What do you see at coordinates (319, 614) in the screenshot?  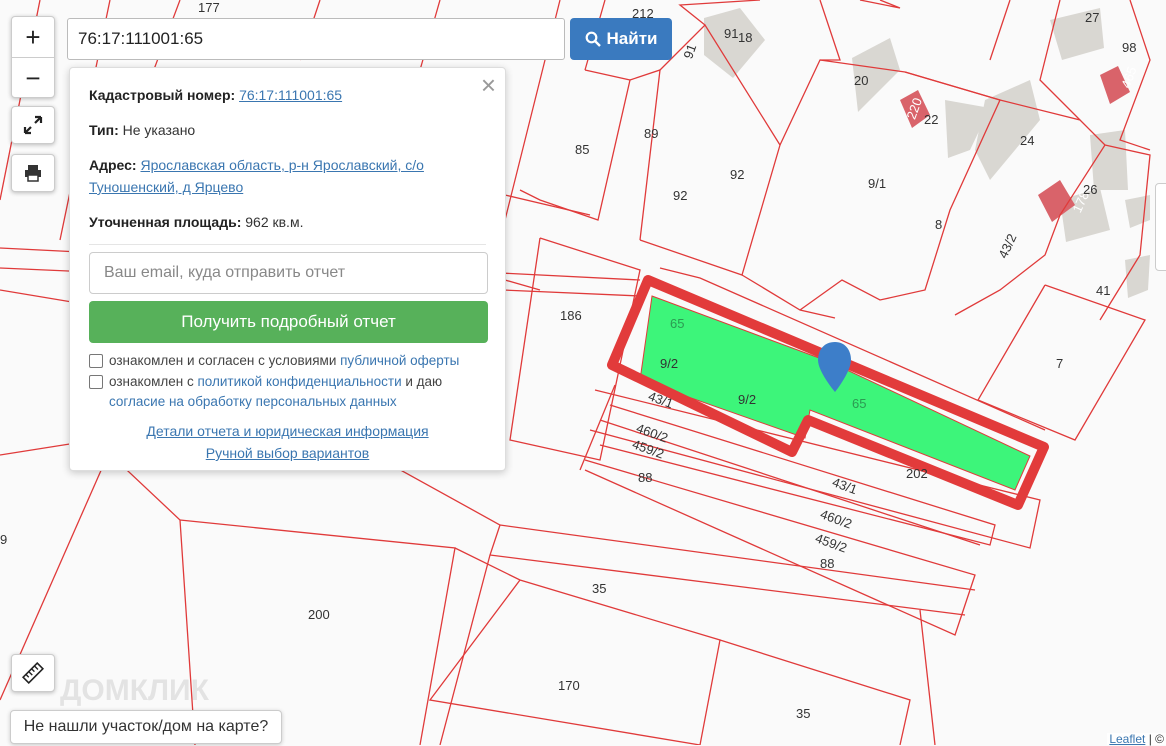 I see `svg-text: 200` at bounding box center [319, 614].